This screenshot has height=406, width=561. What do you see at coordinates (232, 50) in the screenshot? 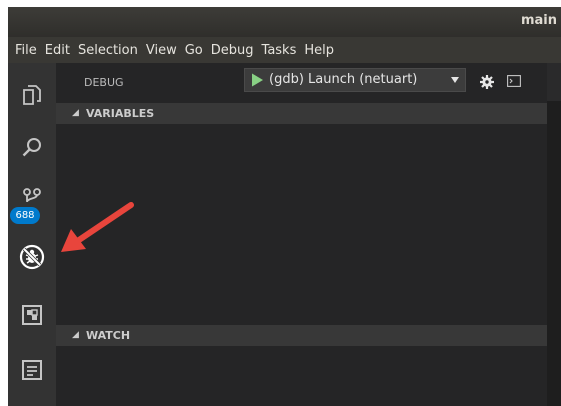
I see `menu-debug: Debug` at bounding box center [232, 50].